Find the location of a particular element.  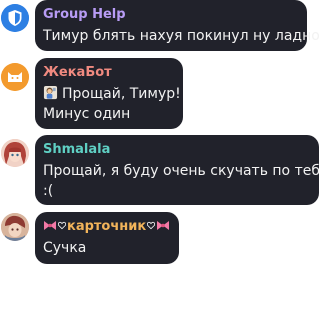

kartochnik-avatar is located at coordinates (15, 227).